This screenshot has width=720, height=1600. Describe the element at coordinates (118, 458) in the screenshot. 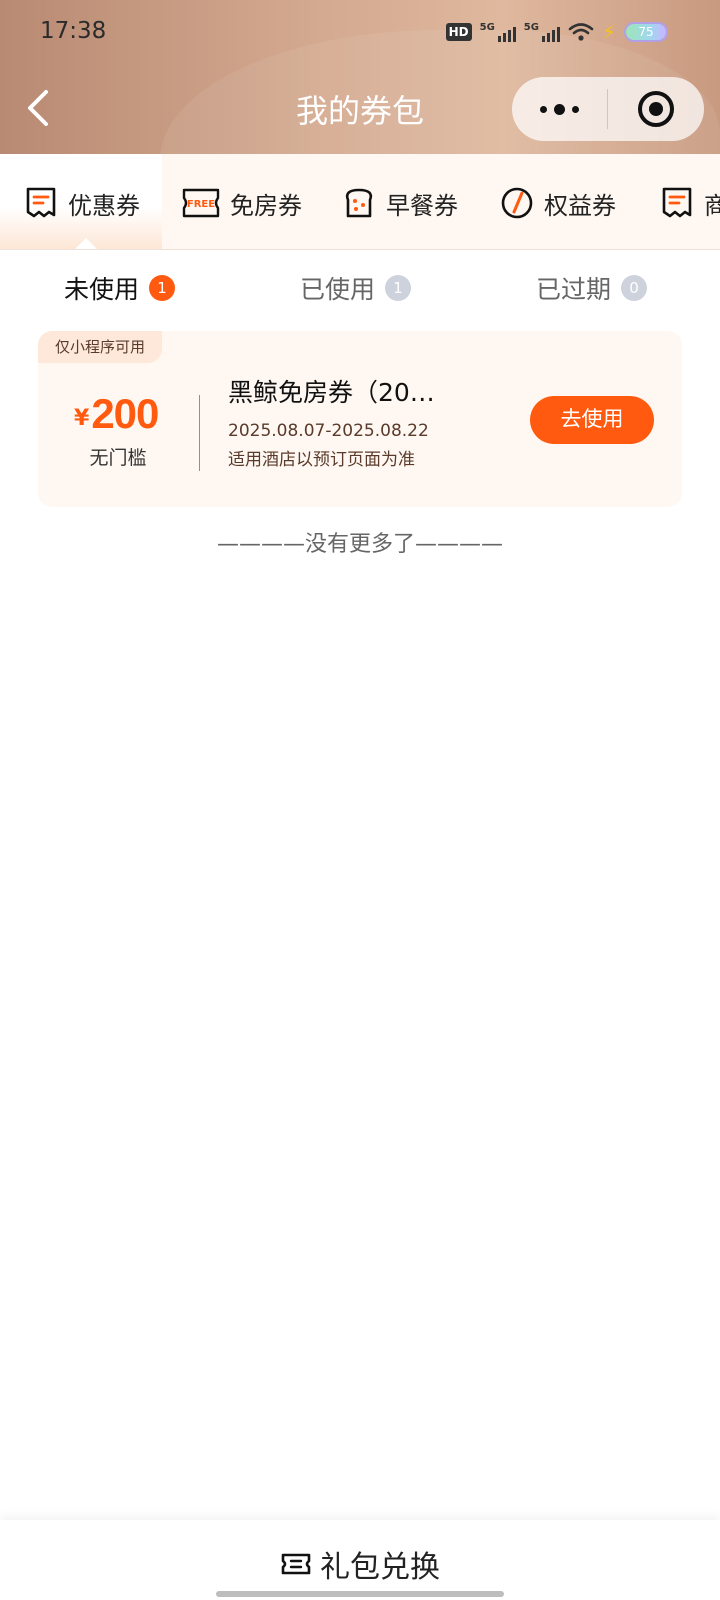

I see `coupon-threshold: 无门槛` at that location.